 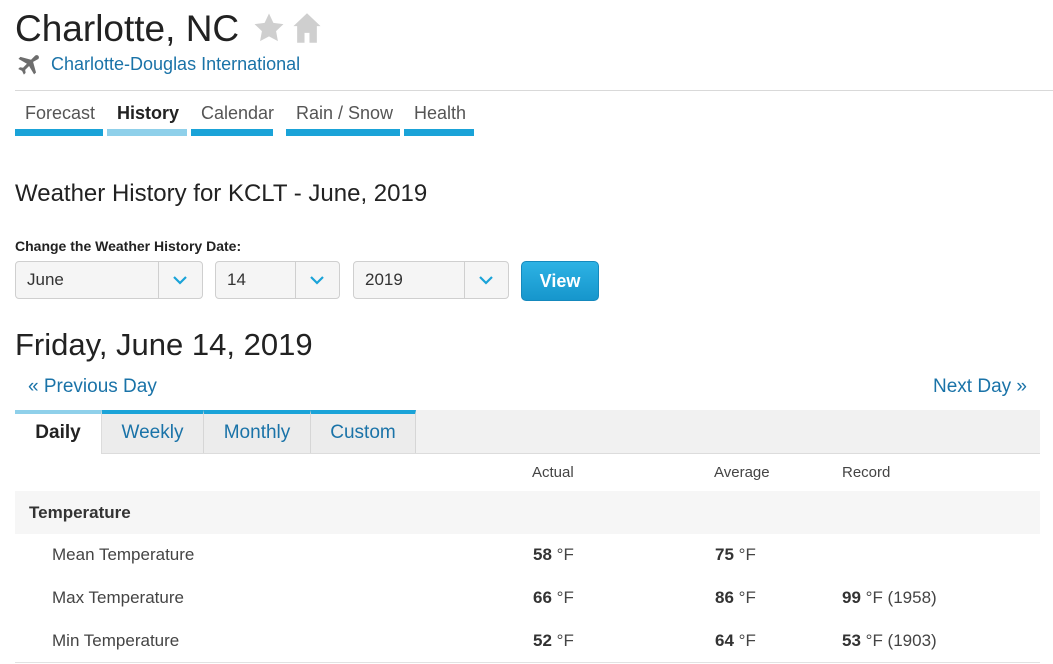 I want to click on tab-label: Daily, so click(x=58, y=432).